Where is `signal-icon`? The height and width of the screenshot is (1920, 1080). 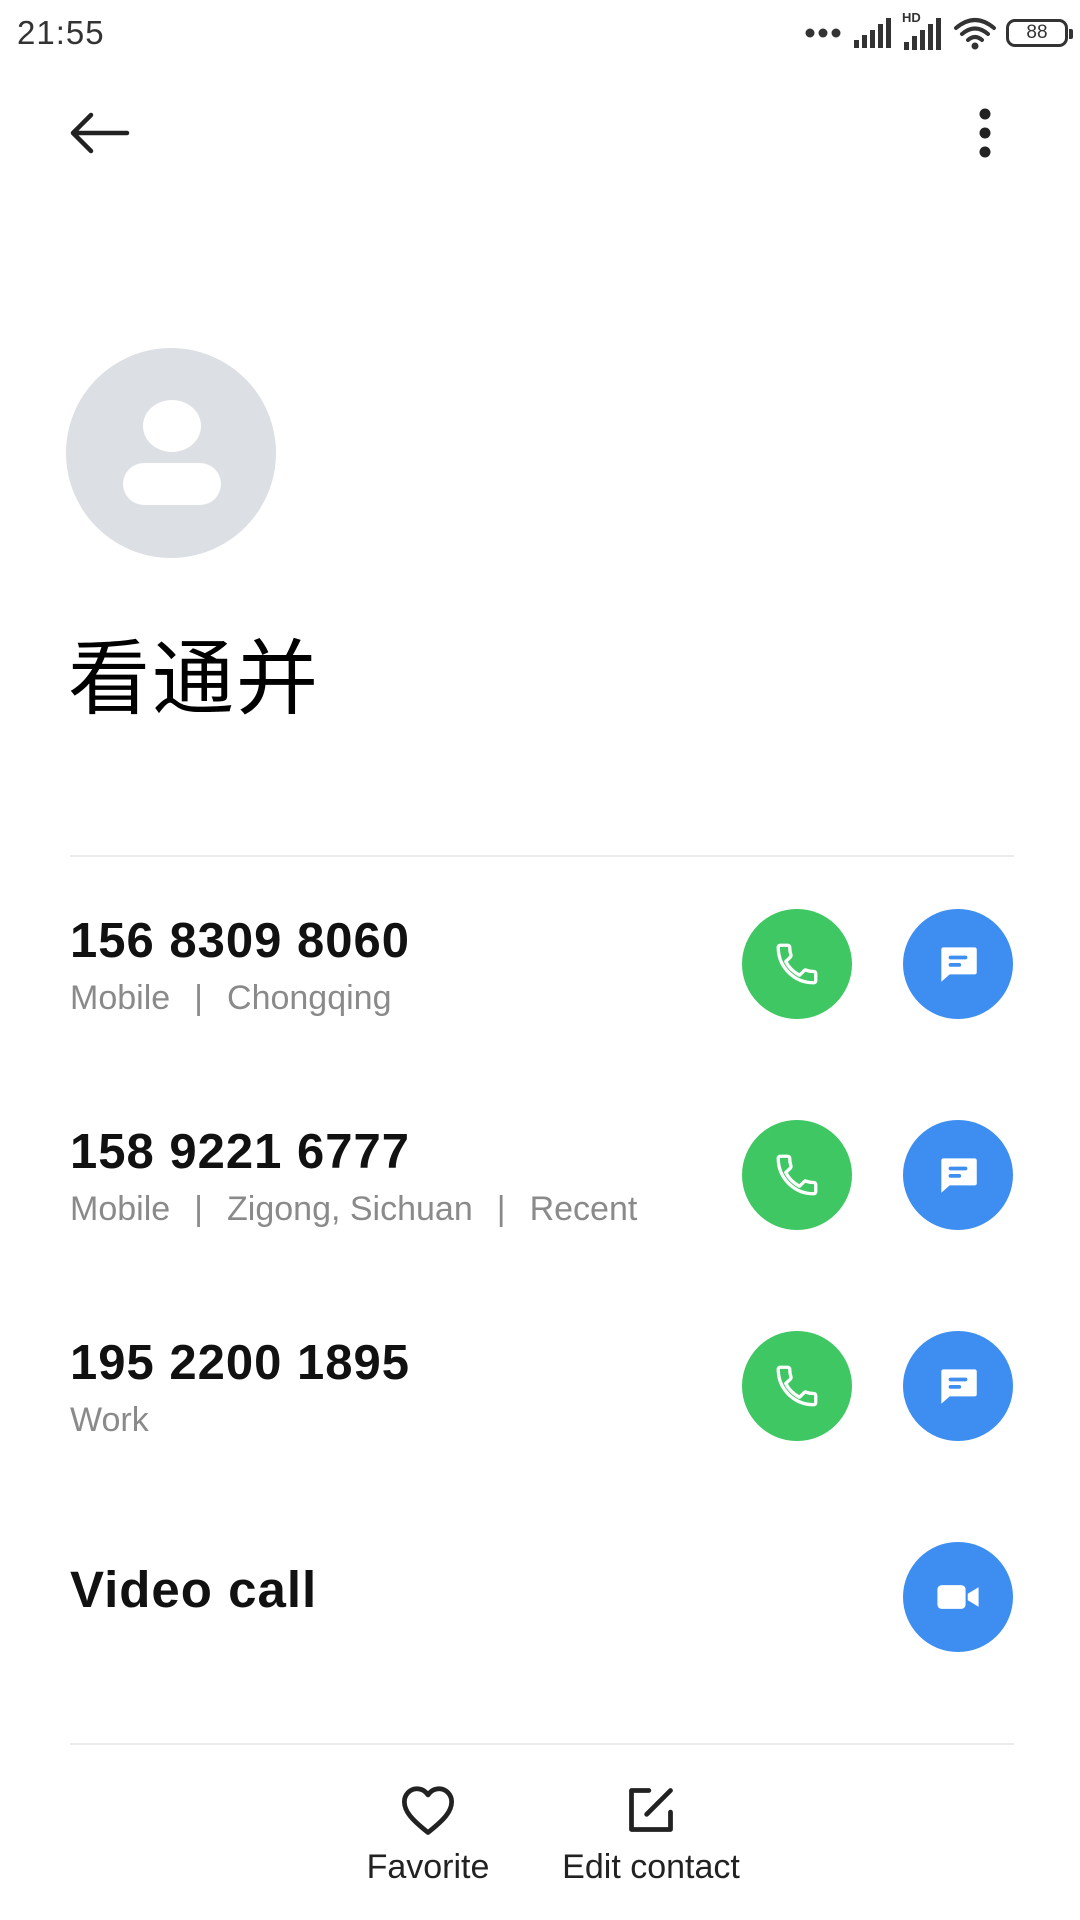
signal-icon is located at coordinates (872, 33).